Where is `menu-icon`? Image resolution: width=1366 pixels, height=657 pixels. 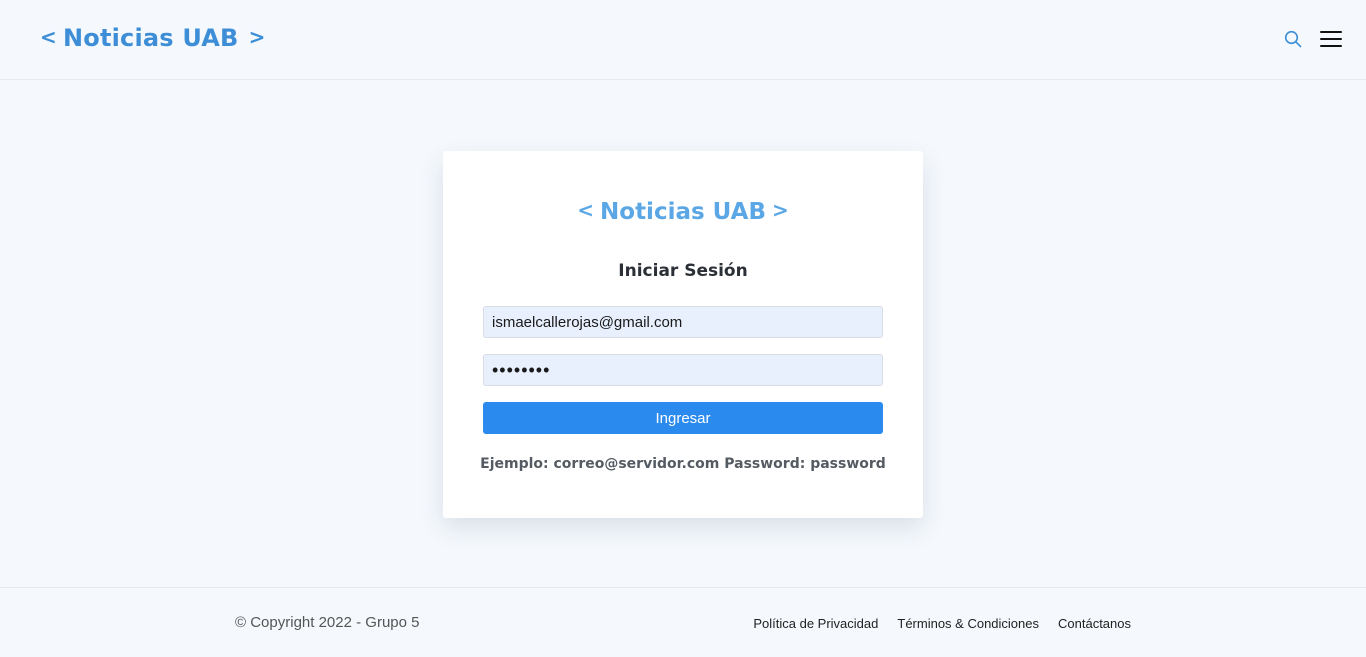 menu-icon is located at coordinates (1331, 39).